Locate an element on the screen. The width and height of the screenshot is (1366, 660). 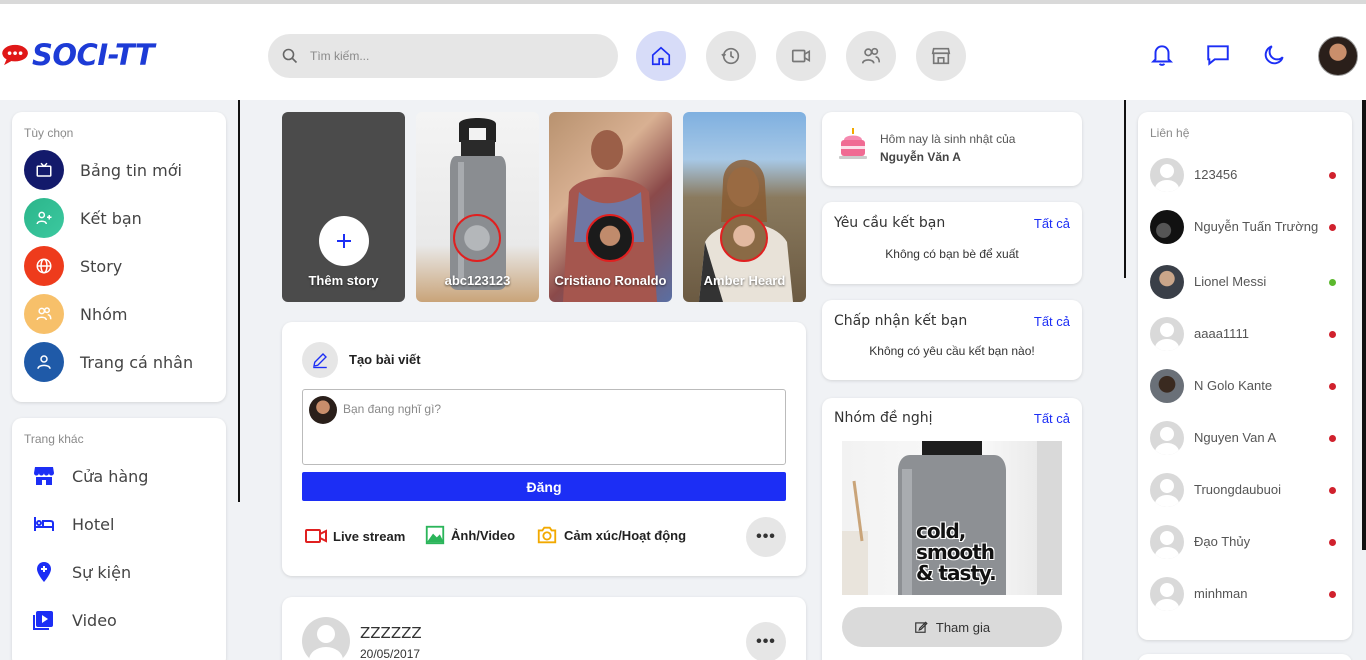
nav-home-button is located at coordinates (661, 56).